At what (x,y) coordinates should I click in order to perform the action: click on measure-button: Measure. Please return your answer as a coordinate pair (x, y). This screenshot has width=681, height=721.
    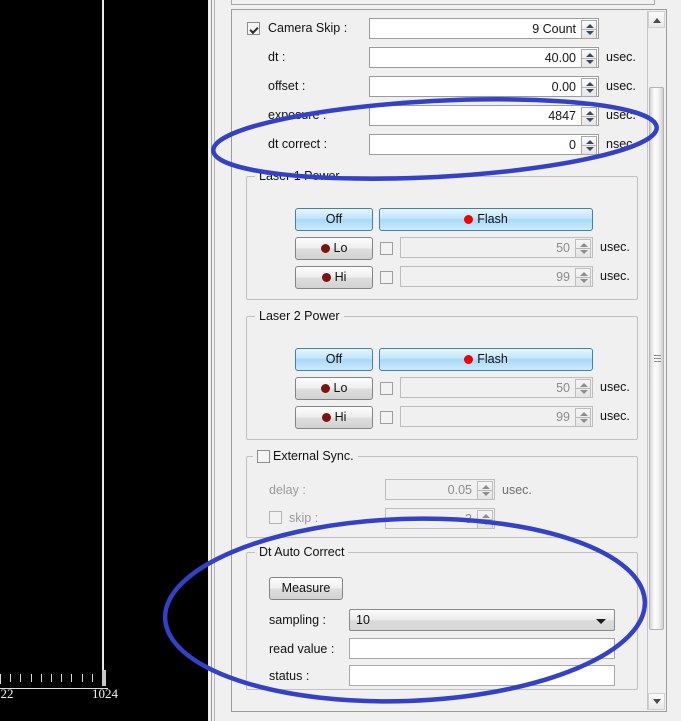
    Looking at the image, I should click on (306, 588).